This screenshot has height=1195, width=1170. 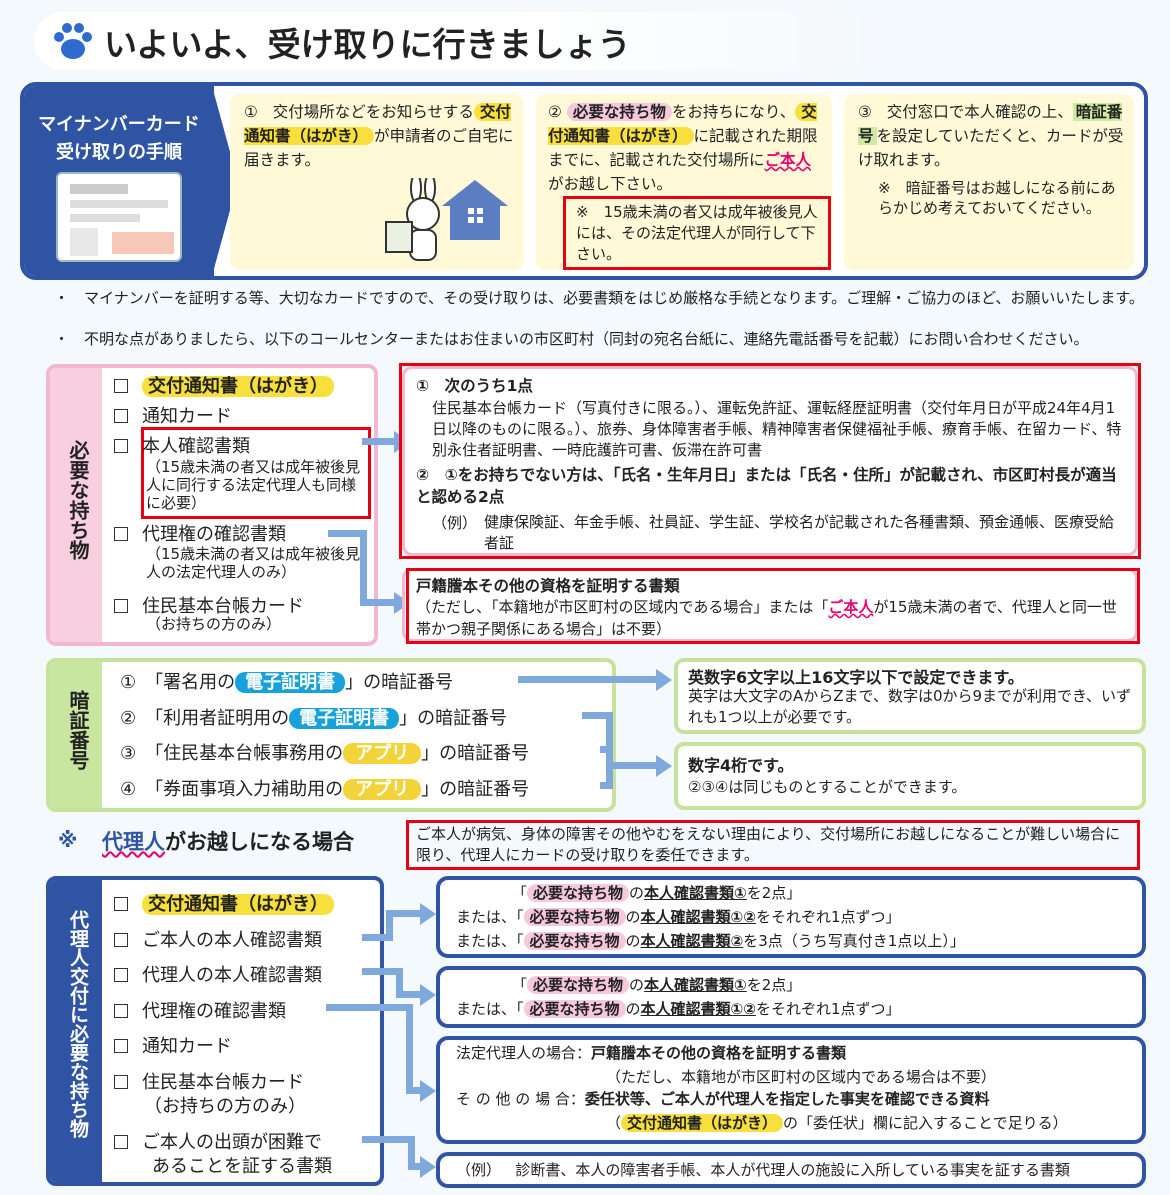 What do you see at coordinates (200, 533) in the screenshot?
I see `req-item-proxy-docs: 代理権の確認書類` at bounding box center [200, 533].